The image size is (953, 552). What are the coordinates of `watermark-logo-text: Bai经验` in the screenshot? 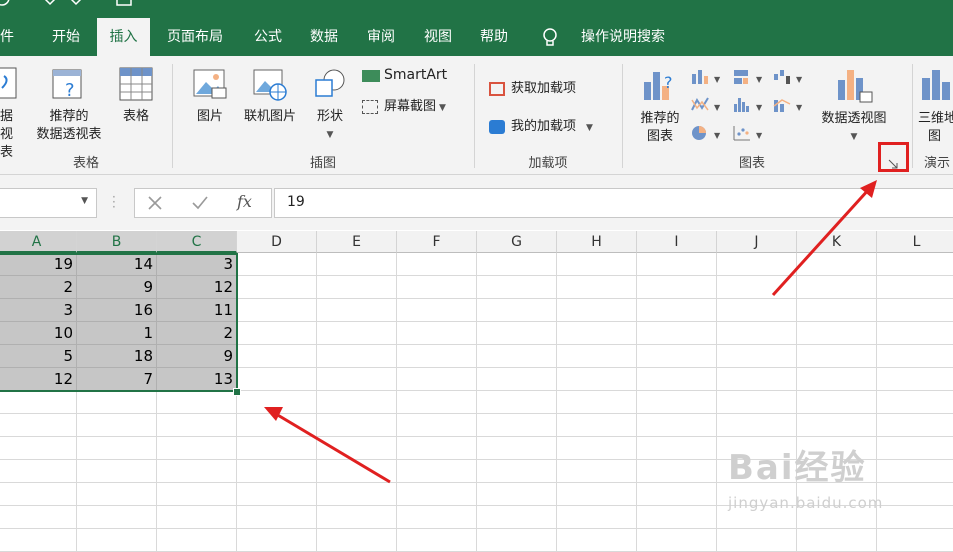 It's located at (797, 468).